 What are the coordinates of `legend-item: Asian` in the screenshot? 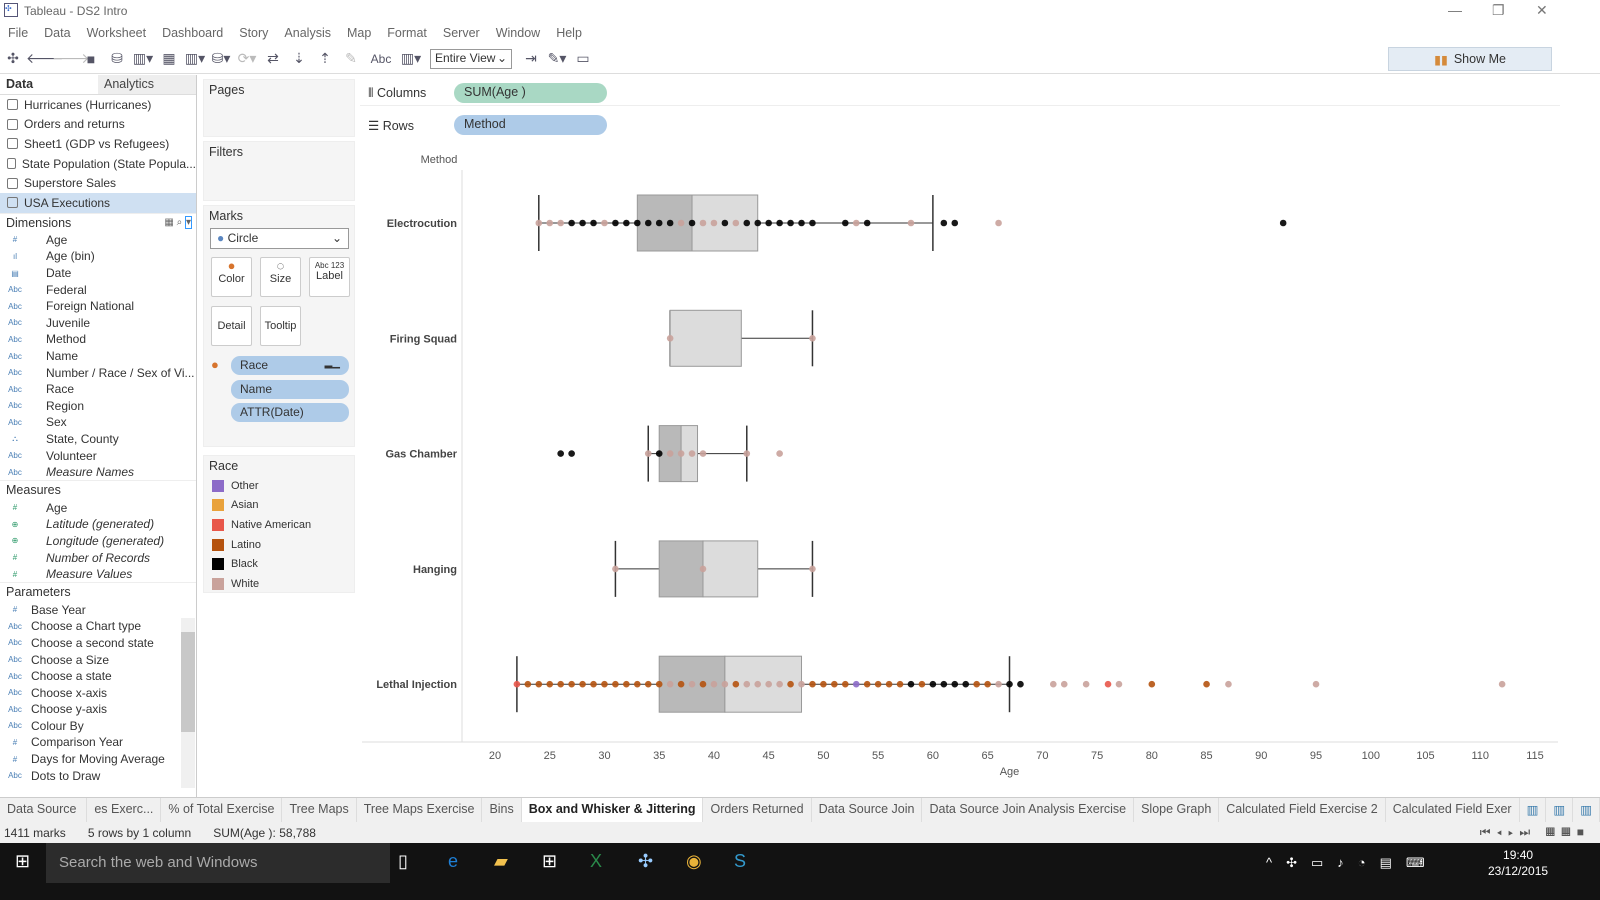 It's located at (279, 506).